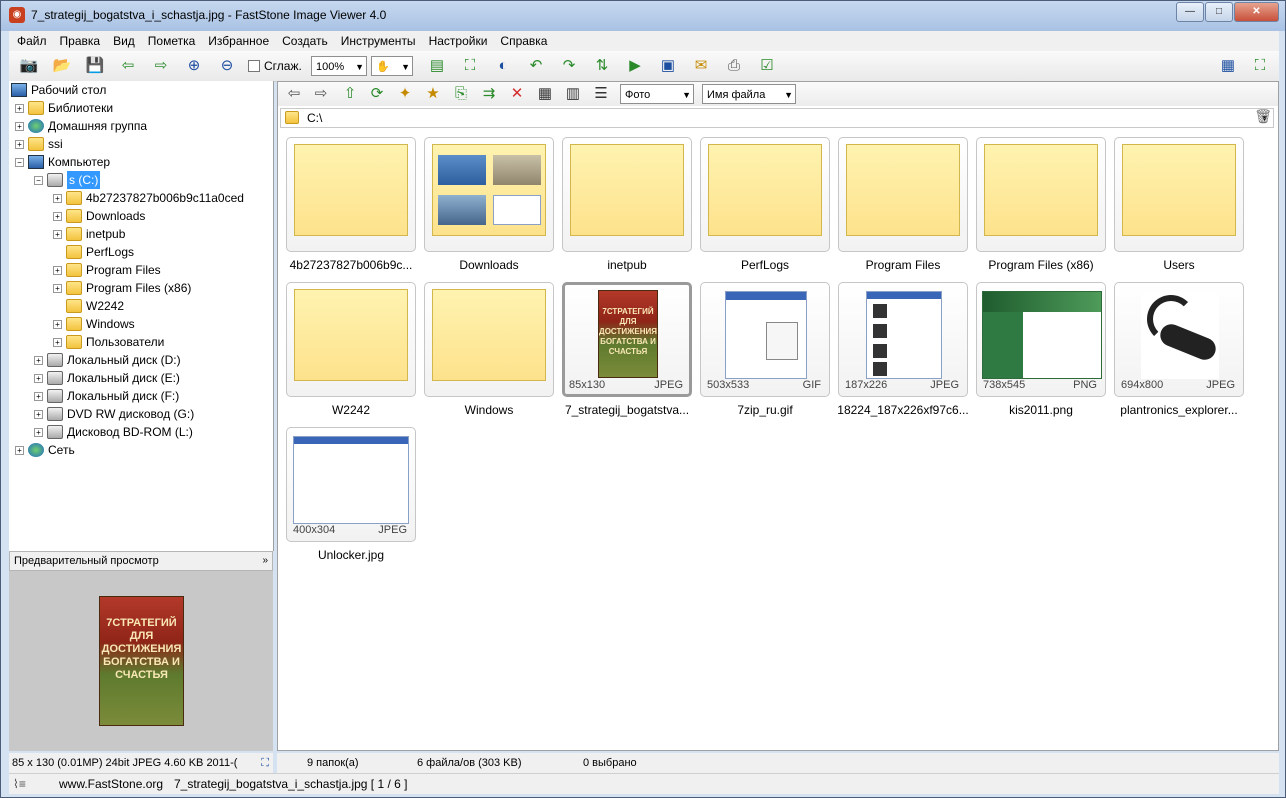 The height and width of the screenshot is (798, 1286). I want to click on image-thumb: 503x533 GIF, so click(765, 339).